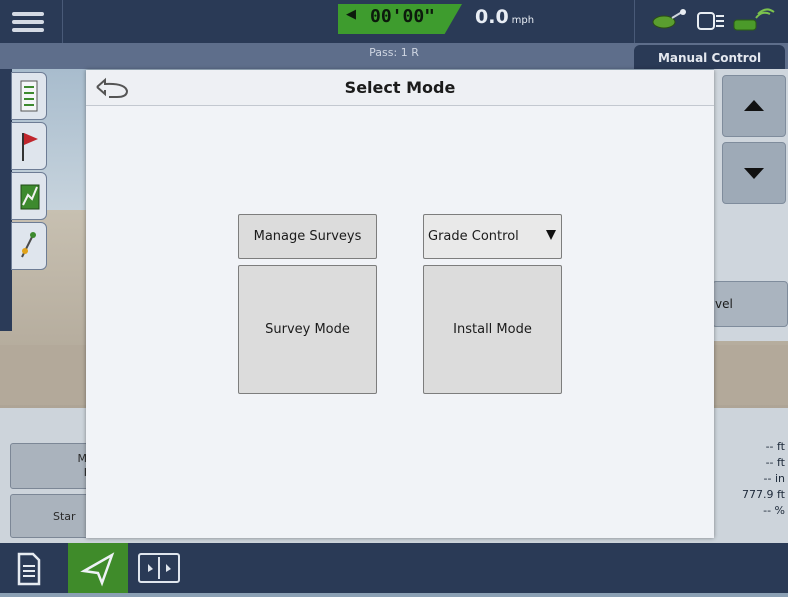  What do you see at coordinates (492, 329) in the screenshot?
I see `install-mode-button: Install Mode` at bounding box center [492, 329].